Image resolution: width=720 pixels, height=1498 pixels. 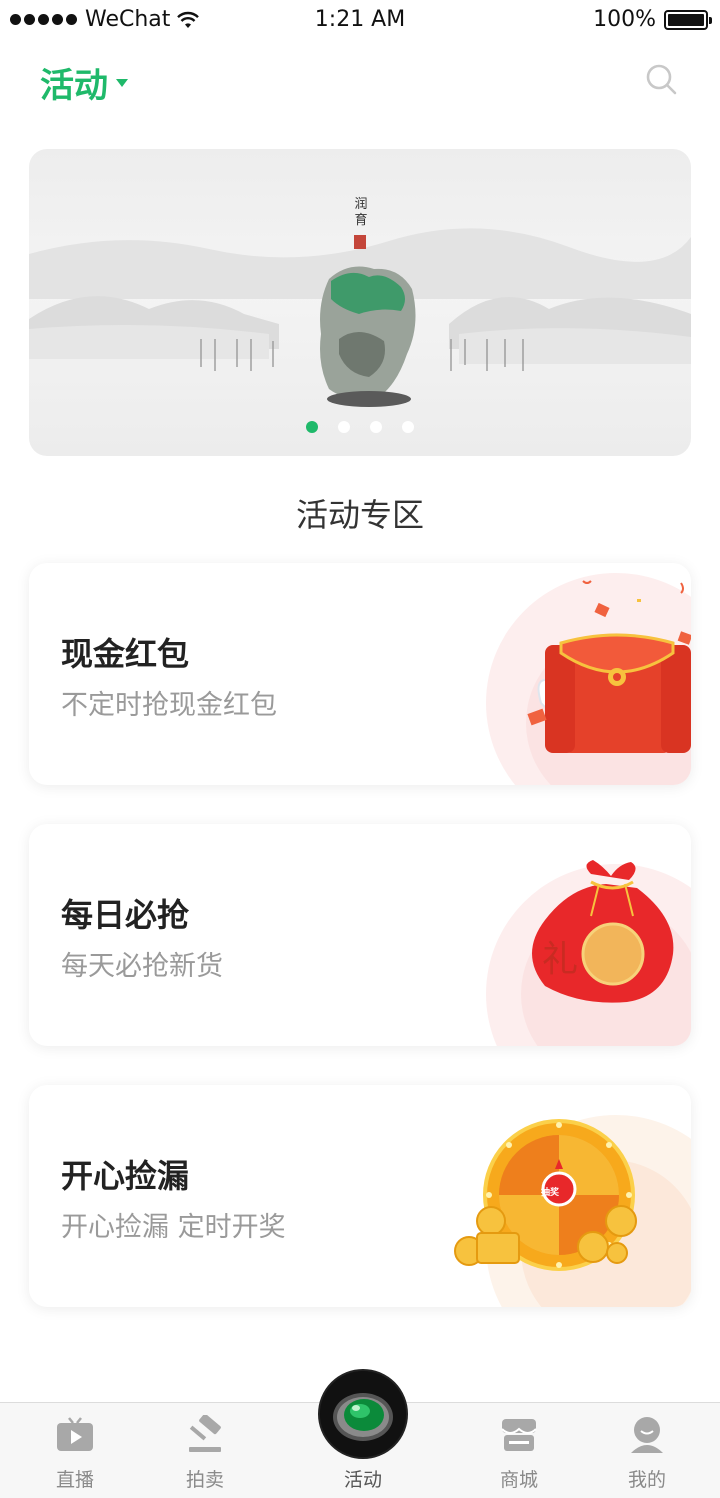 I want to click on card-title: 每日必抢, so click(x=125, y=915).